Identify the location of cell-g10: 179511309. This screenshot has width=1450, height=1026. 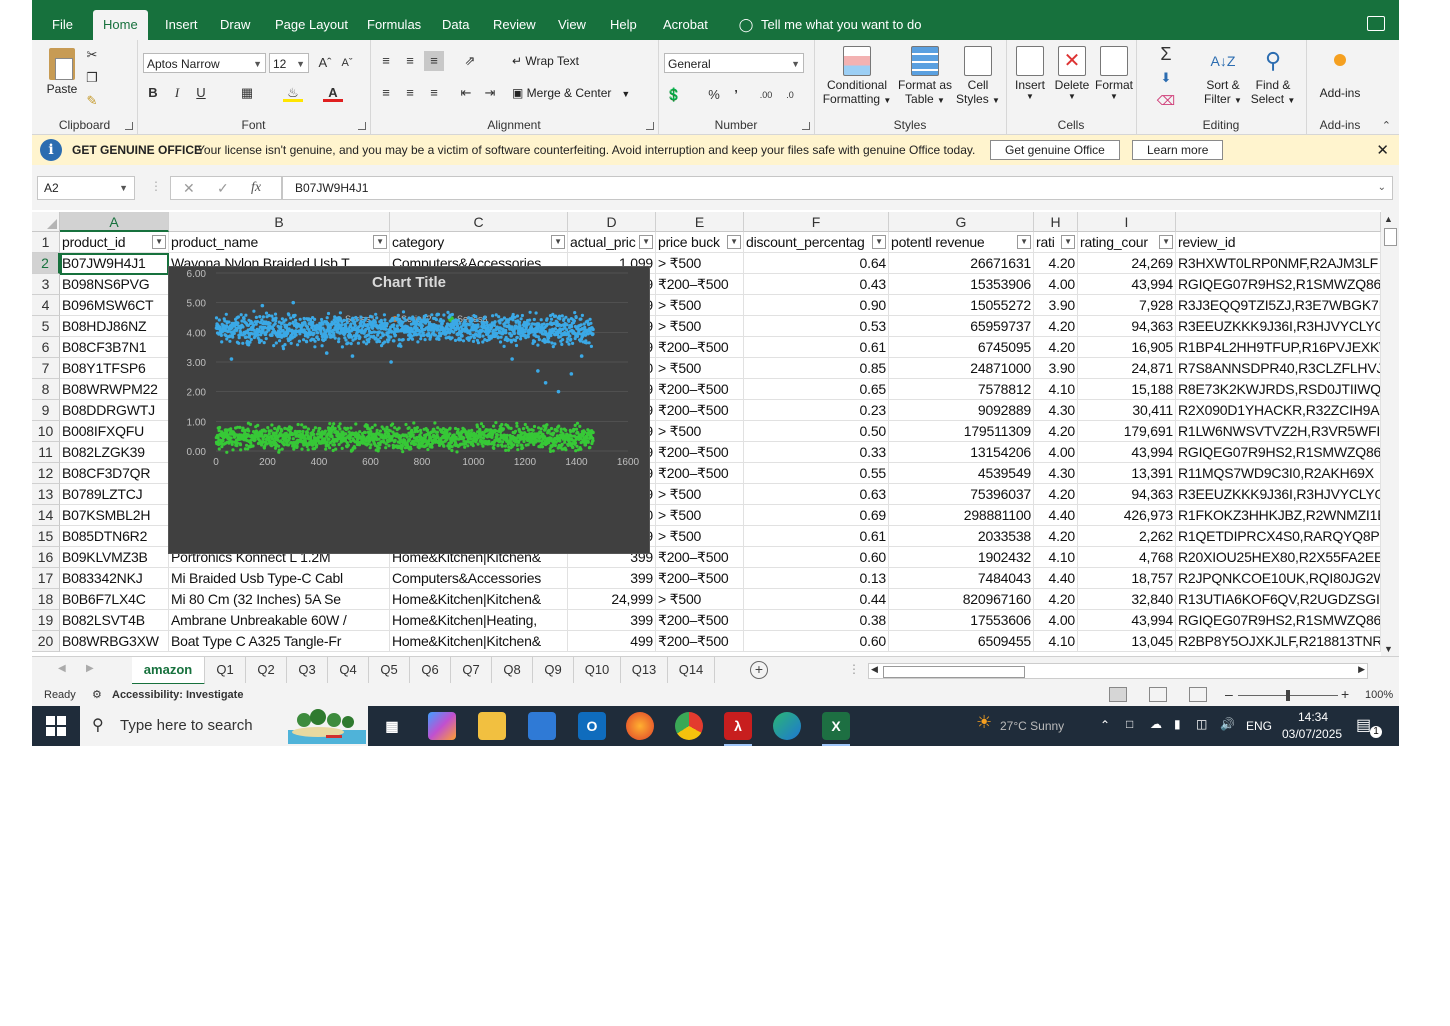
(961, 431).